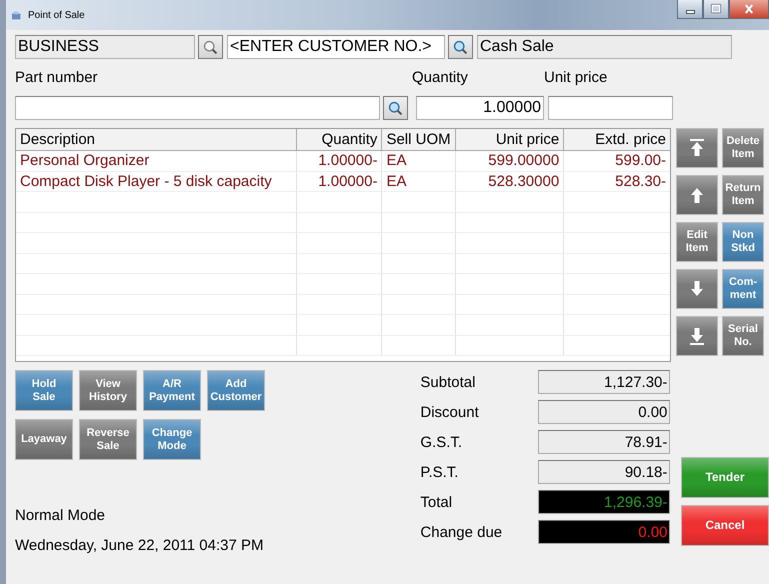 The image size is (769, 584). I want to click on column-header: Description, so click(156, 139).